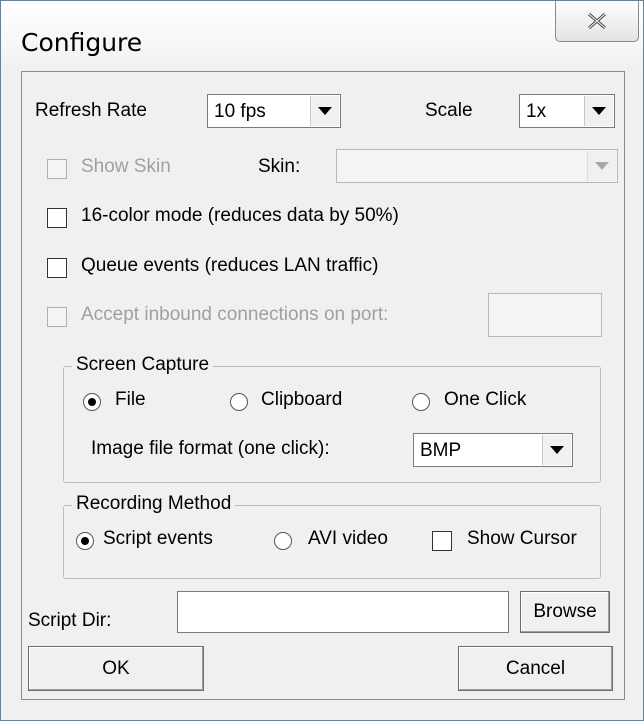 The image size is (644, 721). I want to click on show-skin-checkbox, so click(57, 169).